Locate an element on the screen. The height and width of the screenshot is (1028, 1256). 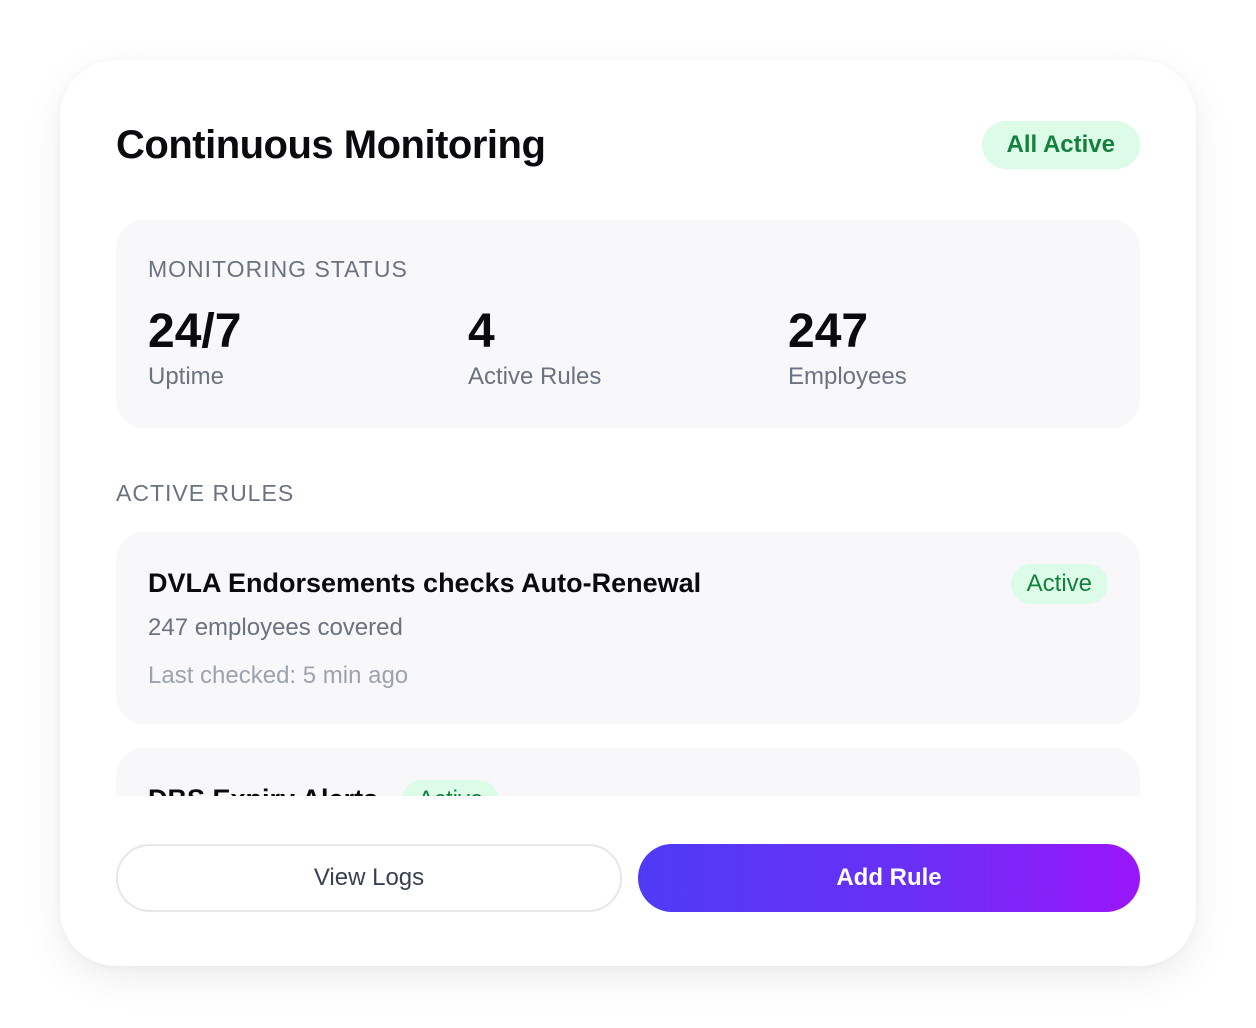
rule-coverage: 247 employees covered is located at coordinates (275, 627).